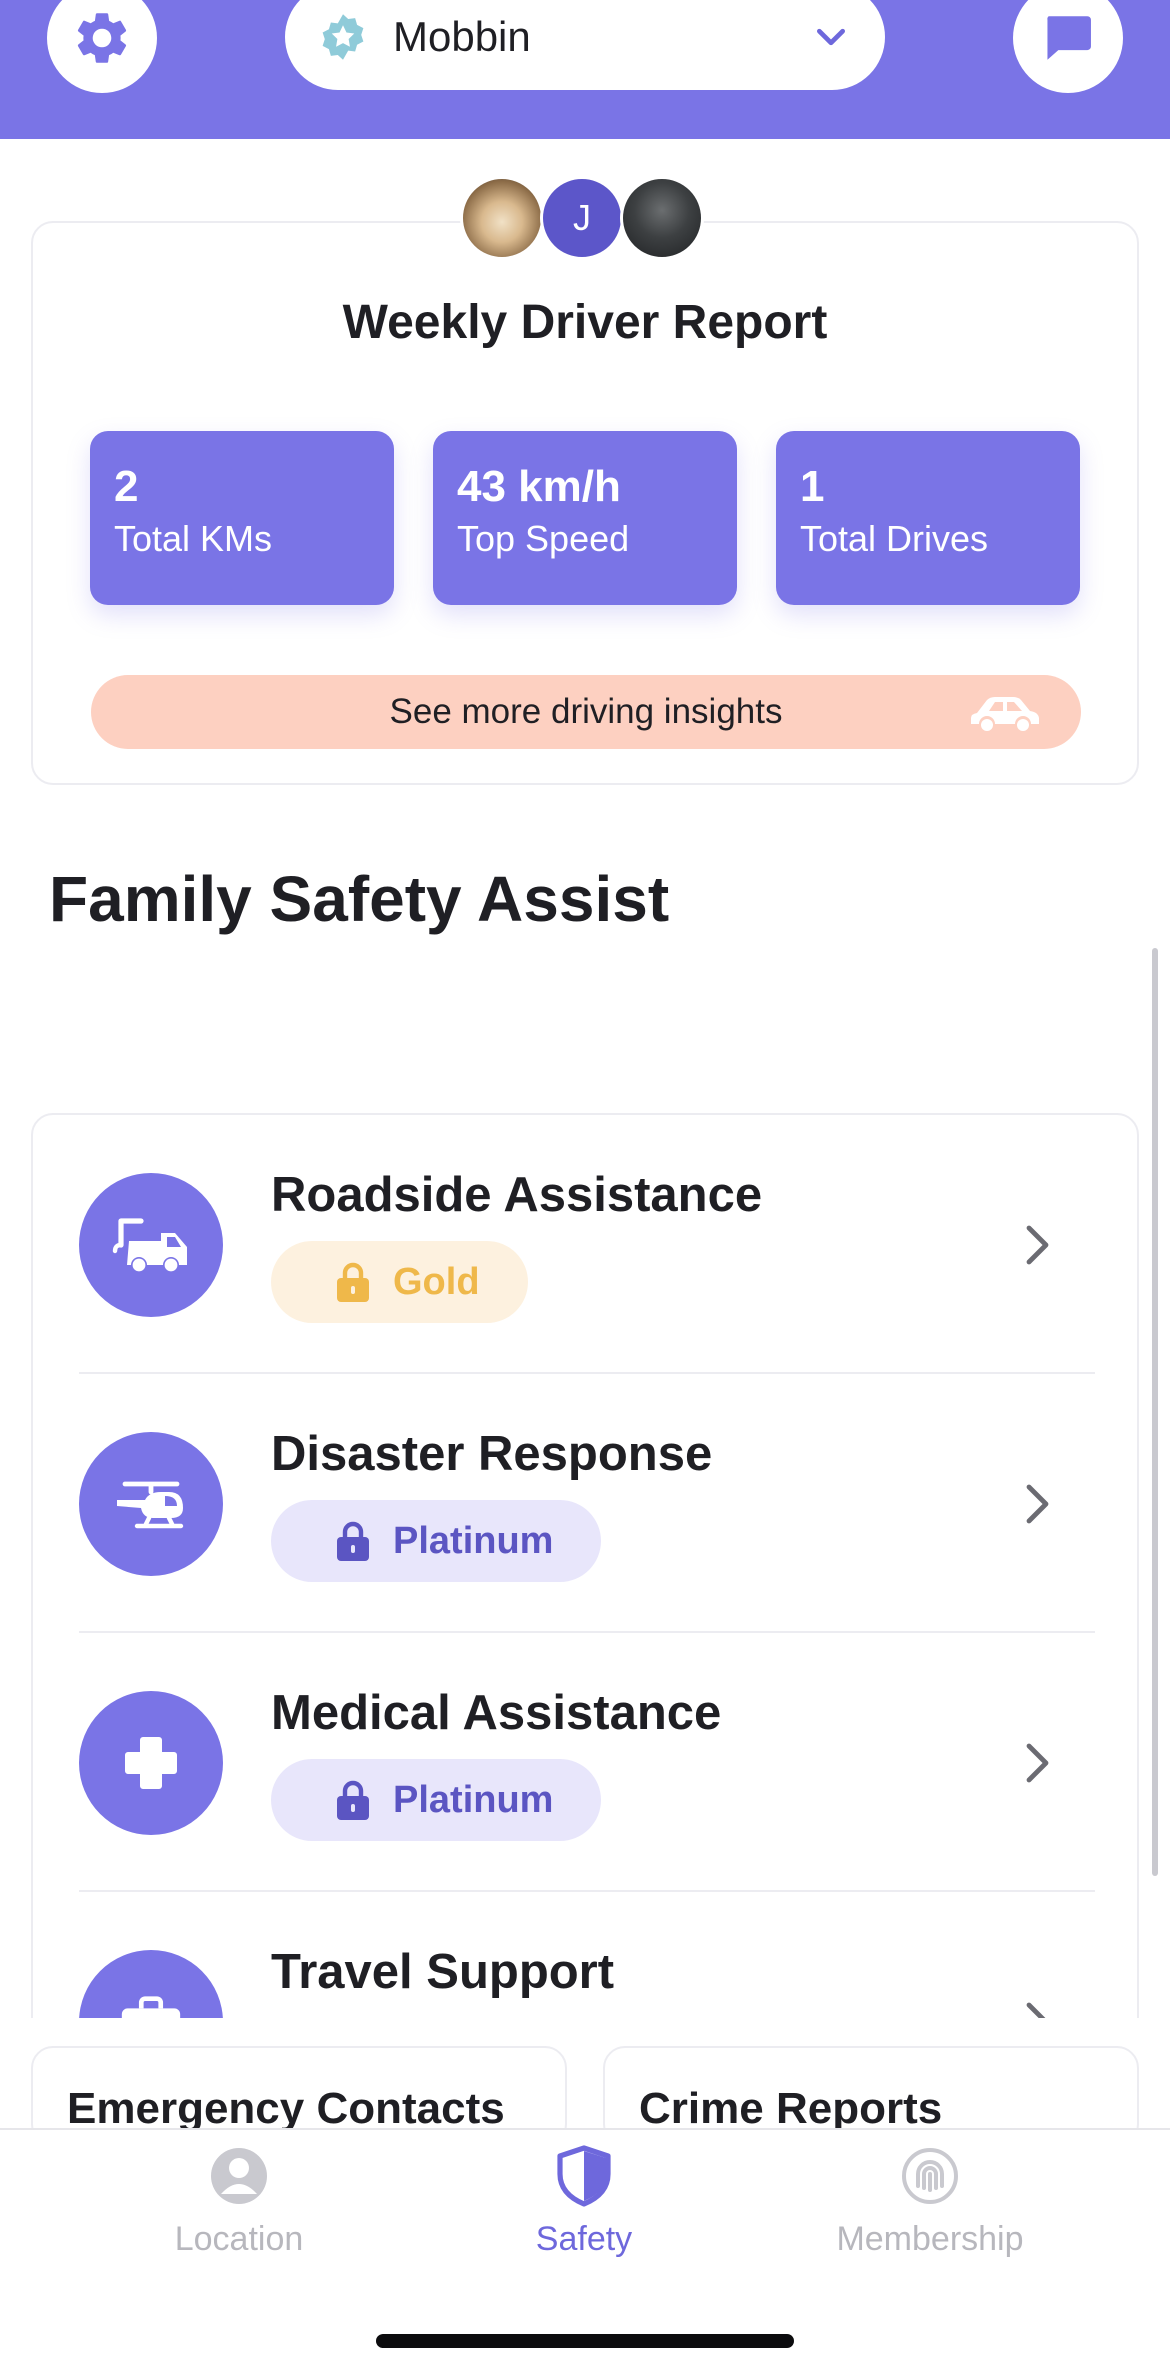 The image size is (1170, 2374). Describe the element at coordinates (492, 1454) in the screenshot. I see `feature-title: Disaster Response` at that location.